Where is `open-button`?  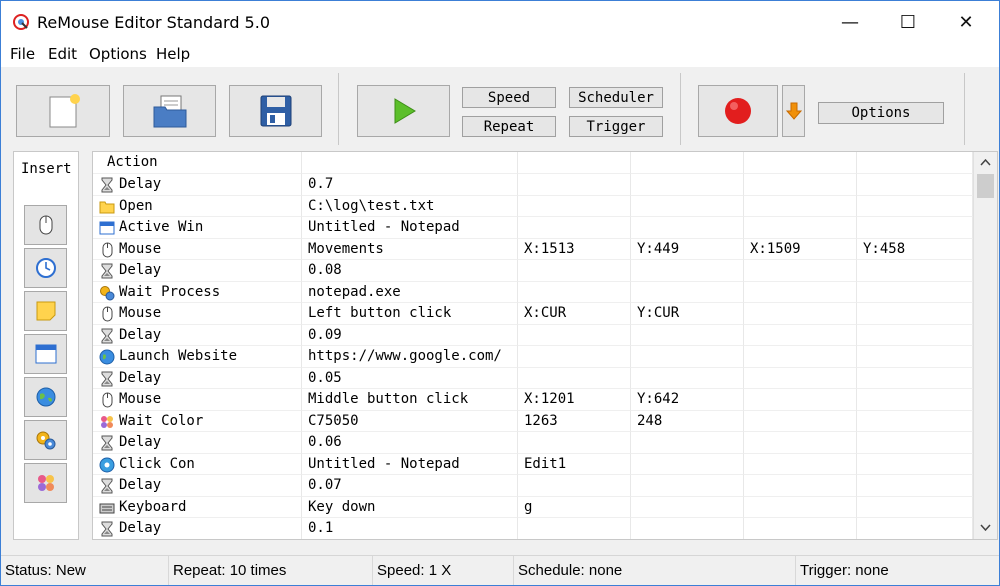 open-button is located at coordinates (169, 111).